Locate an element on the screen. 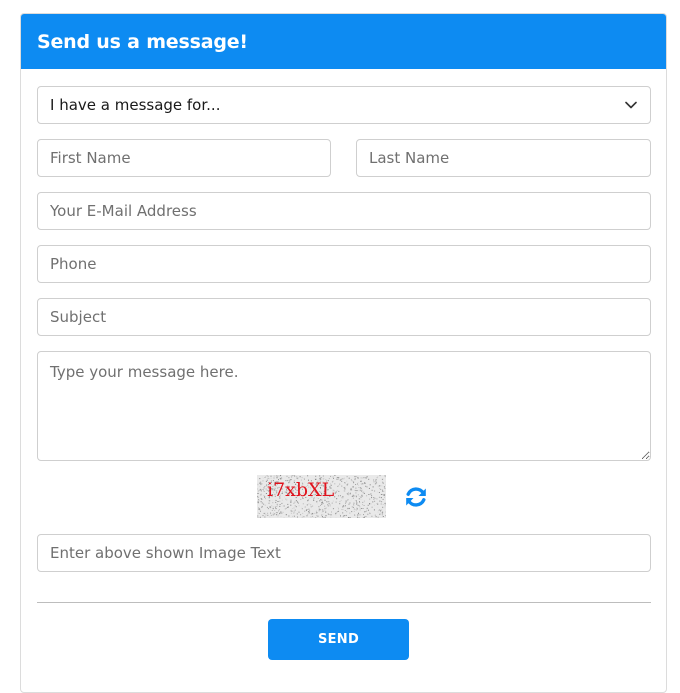  first-name-input is located at coordinates (184, 158).